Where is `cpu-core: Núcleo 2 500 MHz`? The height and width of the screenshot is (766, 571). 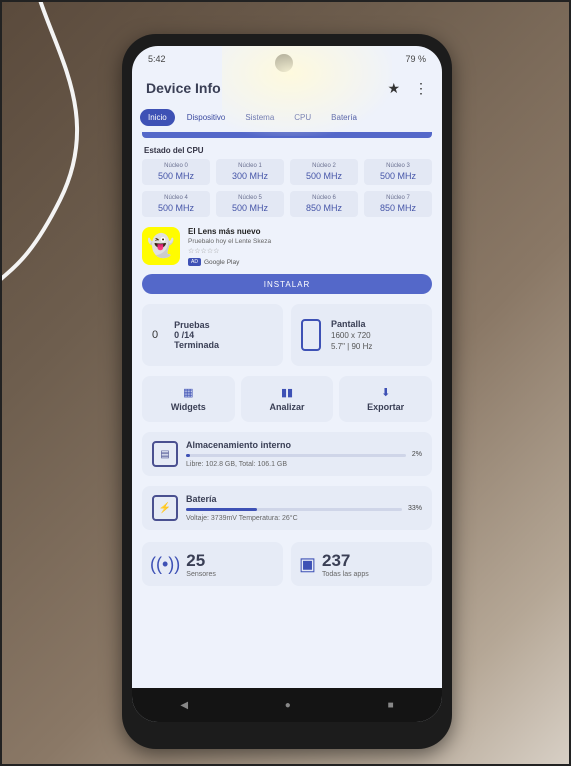 cpu-core: Núcleo 2 500 MHz is located at coordinates (324, 172).